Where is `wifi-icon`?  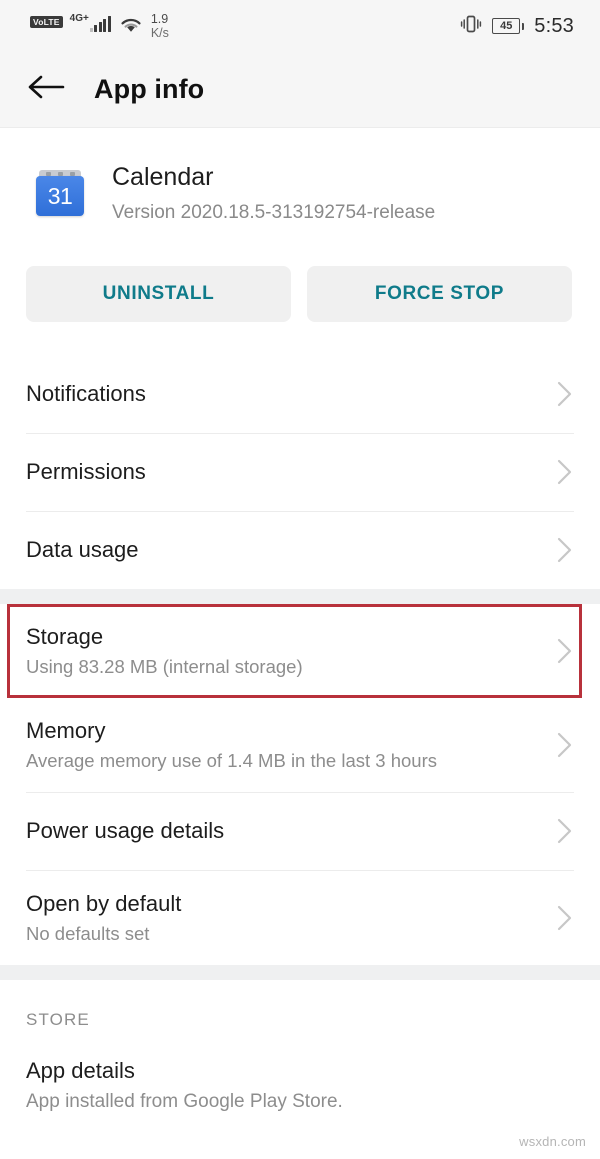 wifi-icon is located at coordinates (131, 27).